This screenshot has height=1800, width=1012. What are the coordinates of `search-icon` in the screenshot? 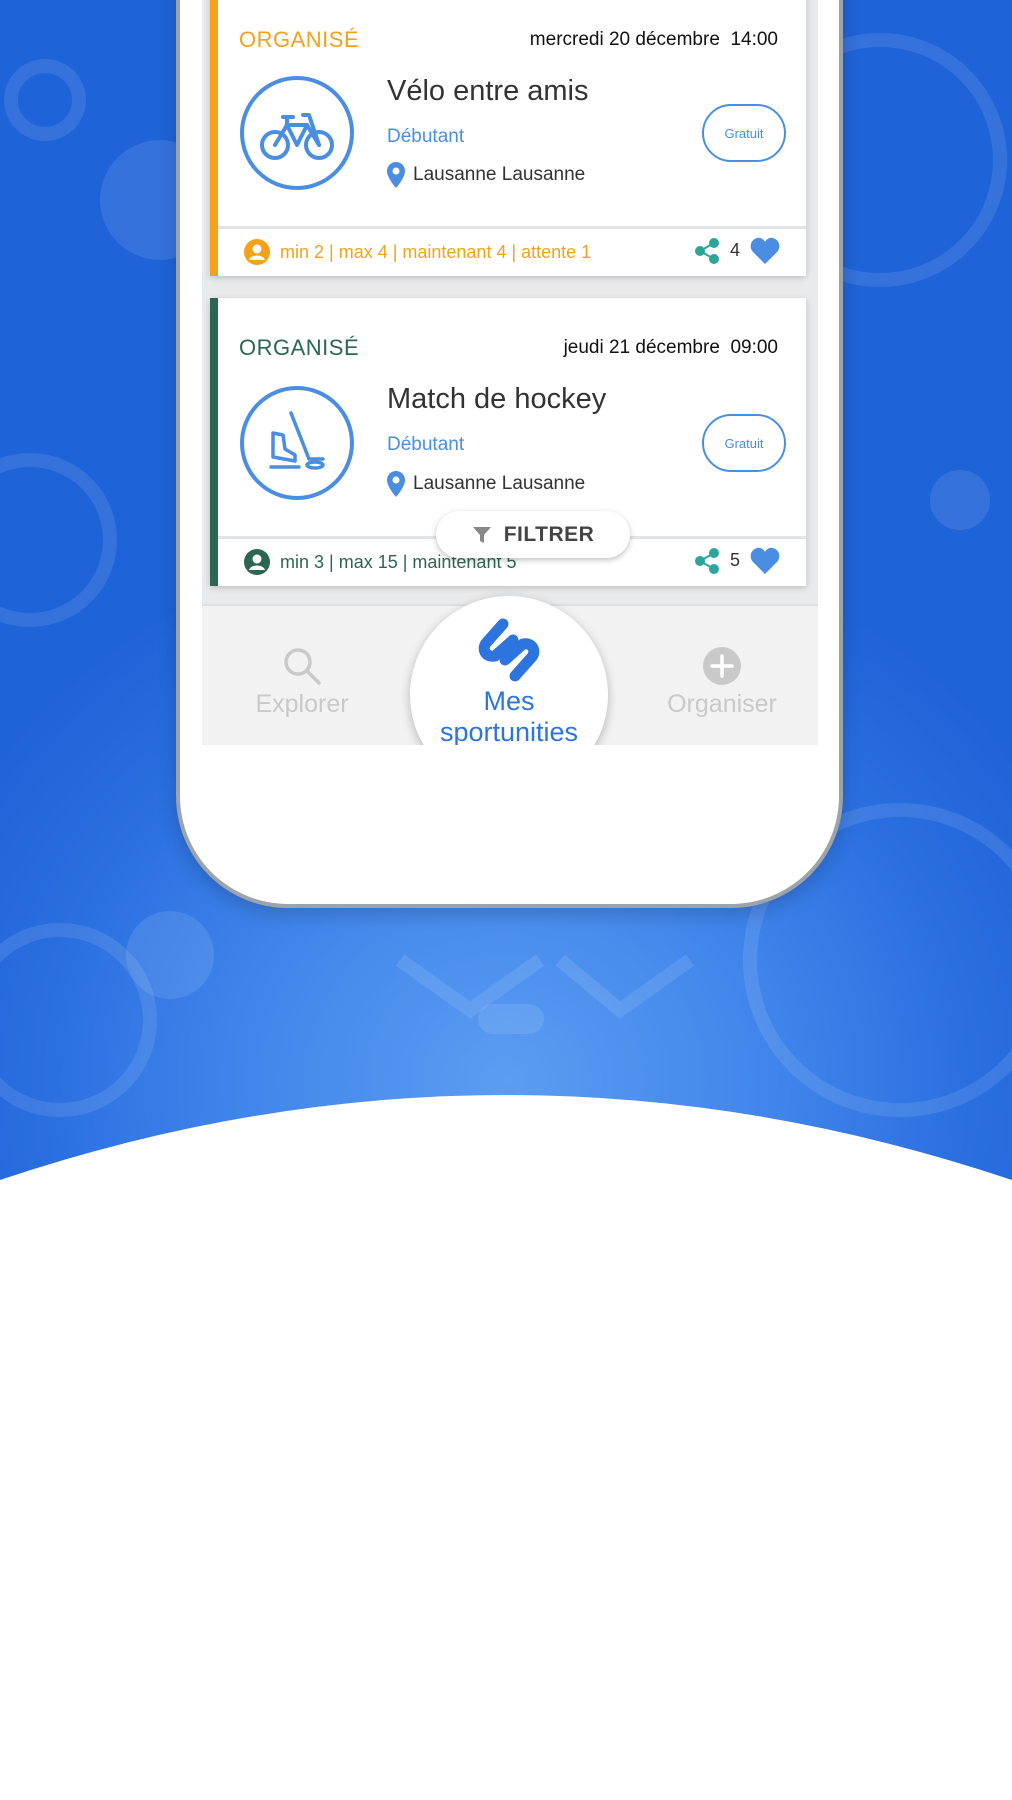 It's located at (302, 666).